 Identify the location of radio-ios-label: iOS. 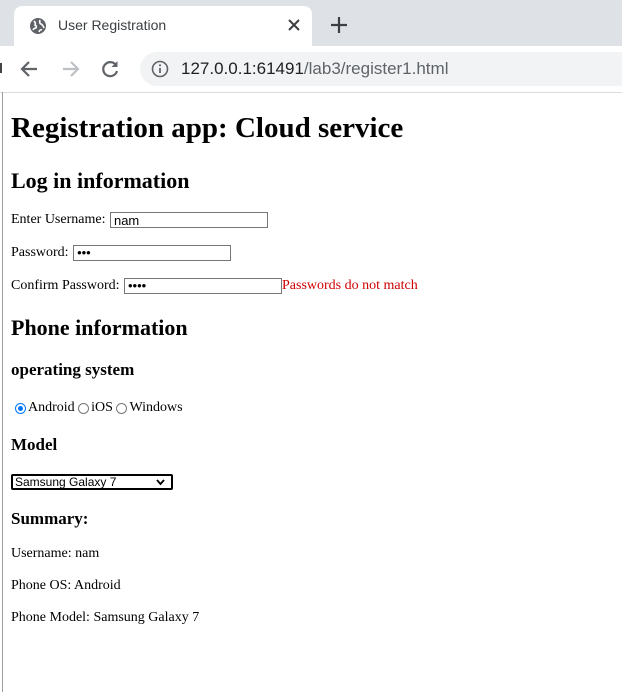
(102, 407).